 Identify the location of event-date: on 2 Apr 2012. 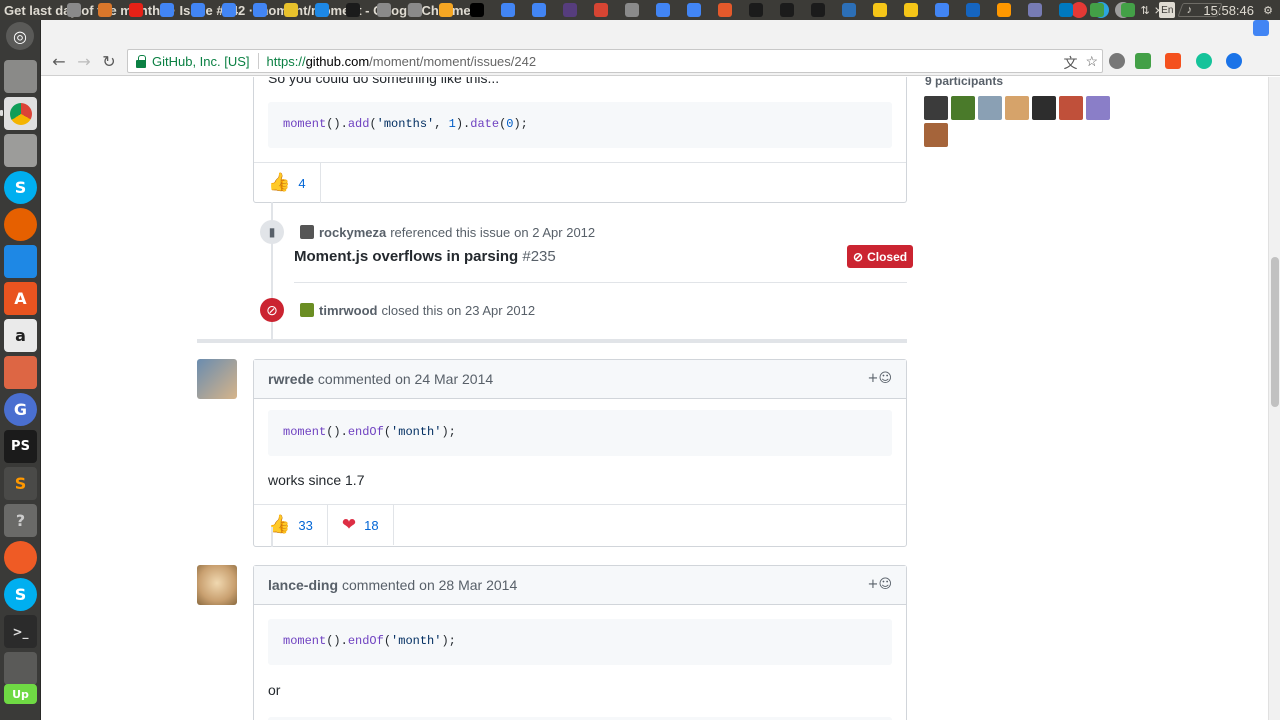
(554, 232).